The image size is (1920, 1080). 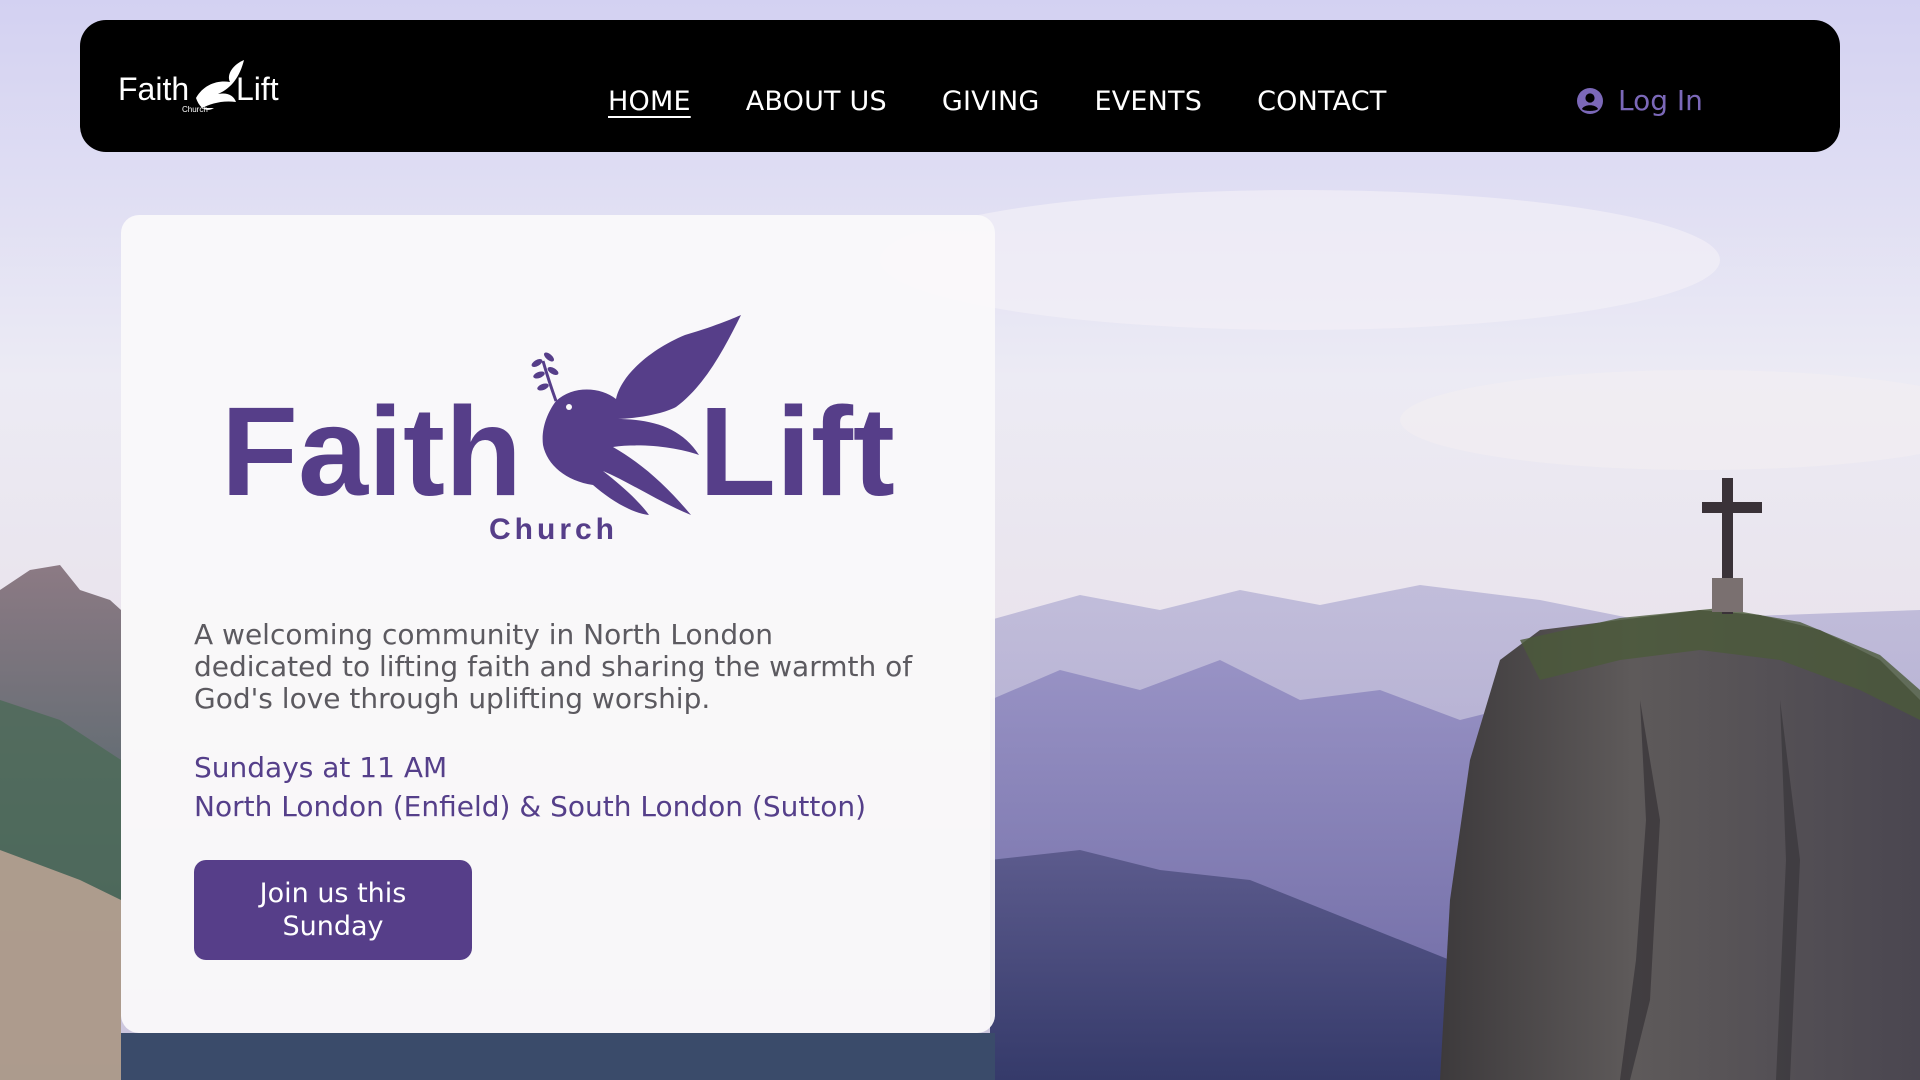 What do you see at coordinates (257, 89) in the screenshot?
I see `svg-text: Lift` at bounding box center [257, 89].